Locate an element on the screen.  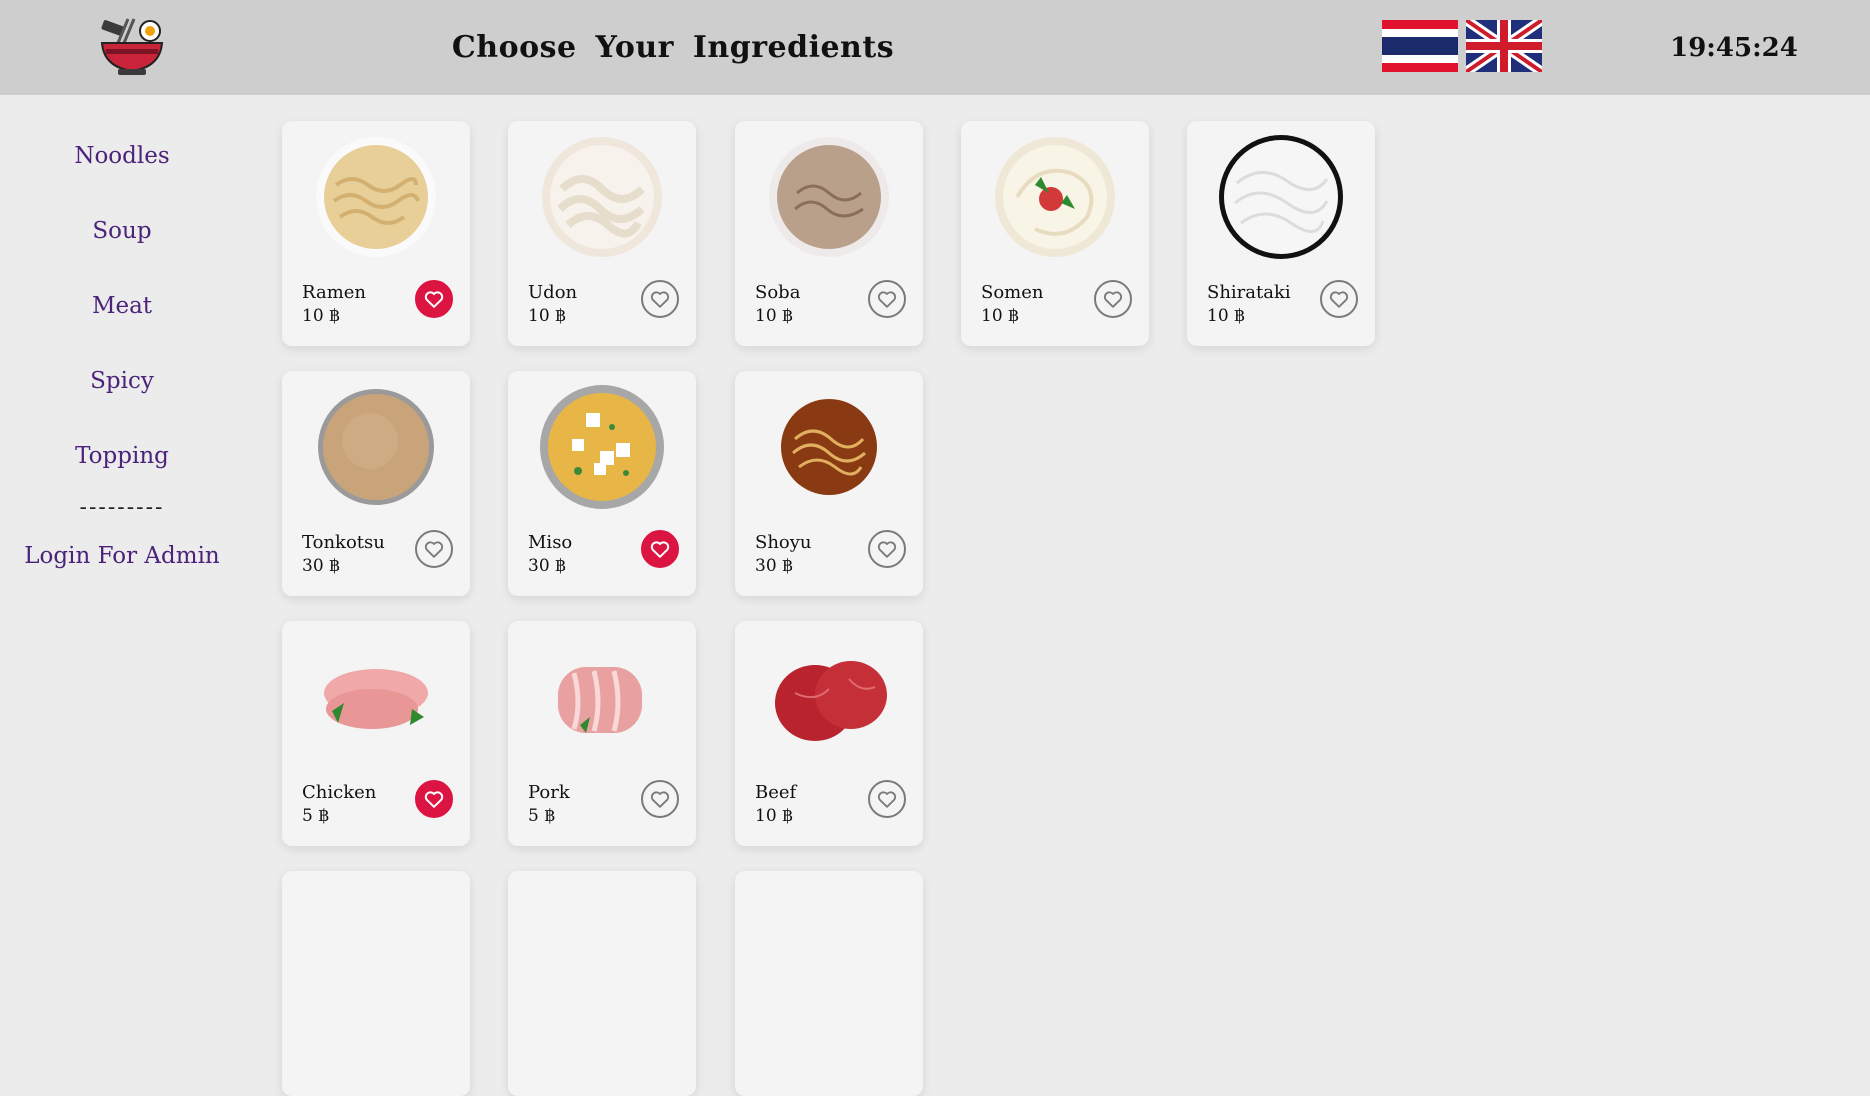
pork-meat-image is located at coordinates (602, 697).